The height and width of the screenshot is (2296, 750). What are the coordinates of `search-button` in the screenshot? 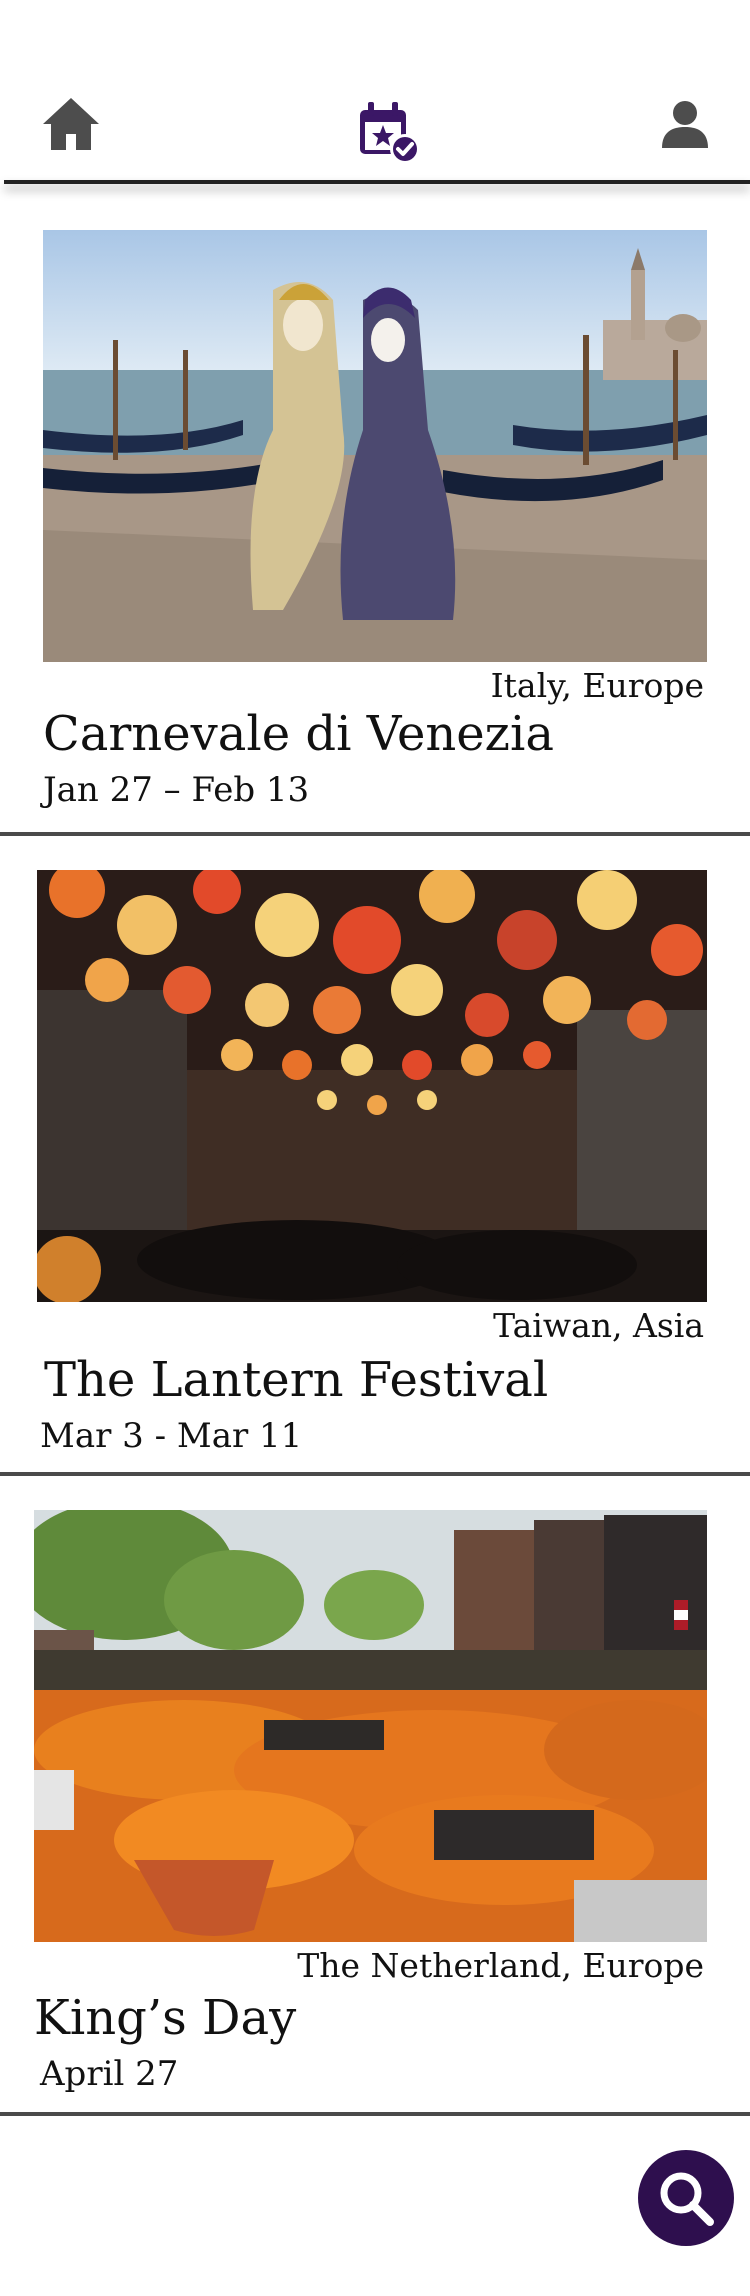 It's located at (686, 2198).